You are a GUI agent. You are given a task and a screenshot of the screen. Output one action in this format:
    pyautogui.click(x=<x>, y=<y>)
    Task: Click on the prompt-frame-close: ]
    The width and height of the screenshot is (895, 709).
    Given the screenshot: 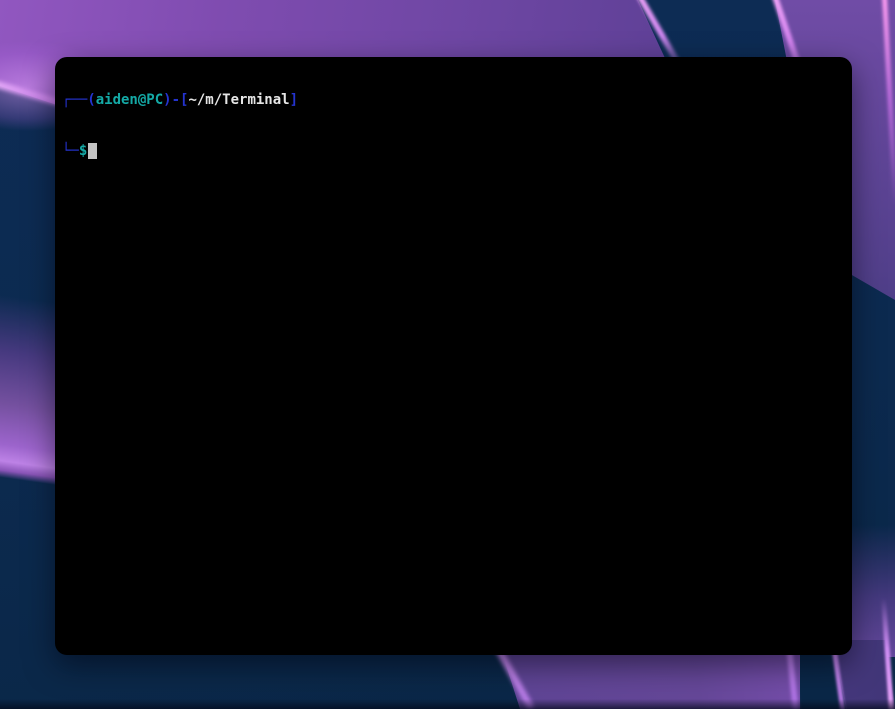 What is the action you would take?
    pyautogui.click(x=294, y=100)
    